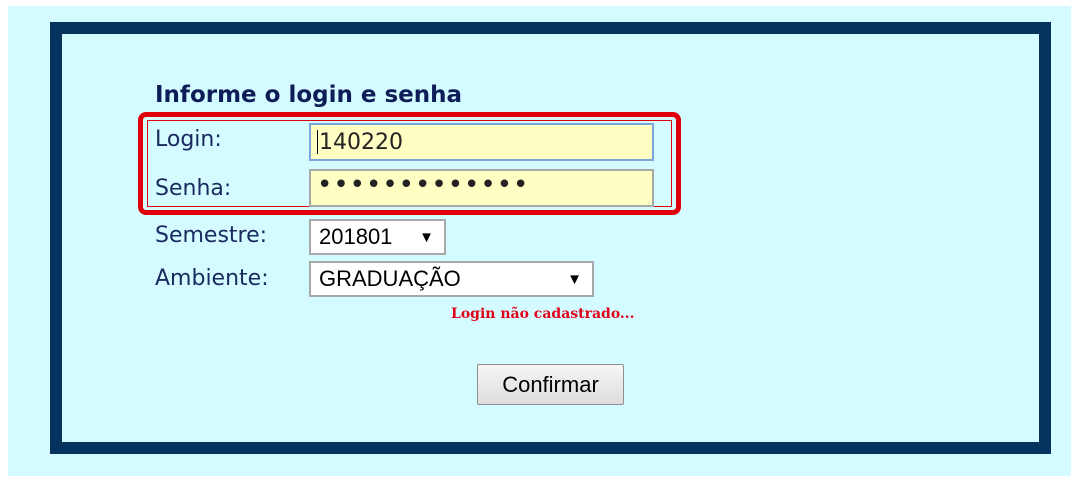  What do you see at coordinates (212, 278) in the screenshot?
I see `environment-label: Ambiente:` at bounding box center [212, 278].